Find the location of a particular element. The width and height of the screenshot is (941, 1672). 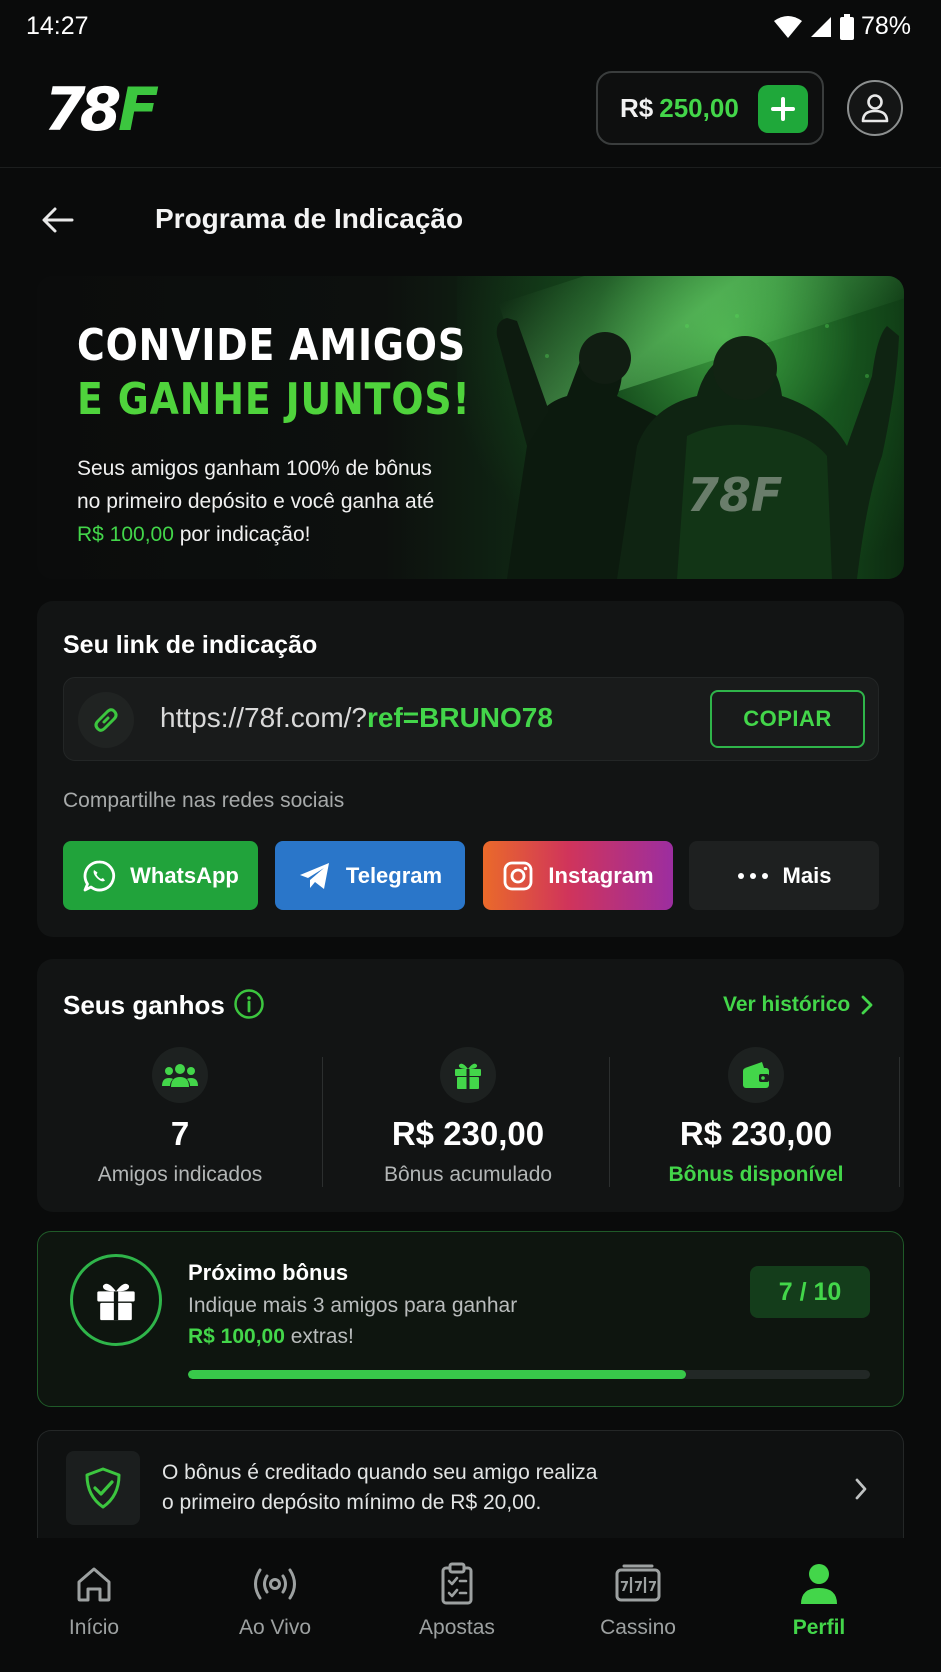

svg-text: F is located at coordinates (138, 108).